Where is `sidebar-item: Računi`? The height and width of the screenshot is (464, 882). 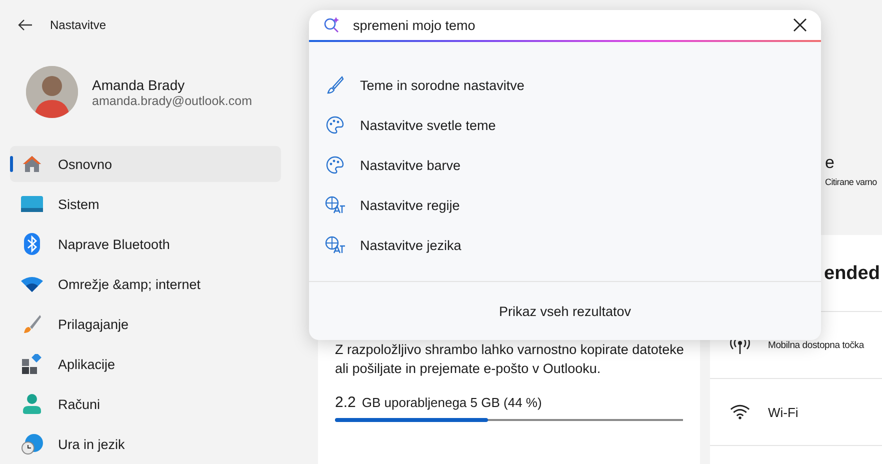 sidebar-item: Računi is located at coordinates (145, 404).